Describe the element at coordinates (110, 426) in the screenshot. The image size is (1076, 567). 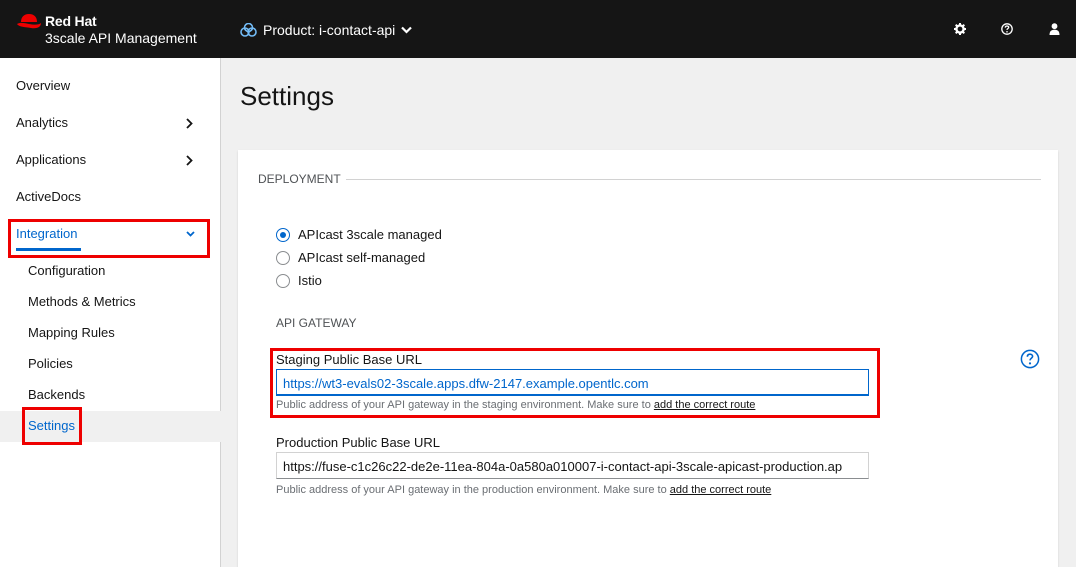
I see `sidebar-subitem-settings: Settings` at that location.